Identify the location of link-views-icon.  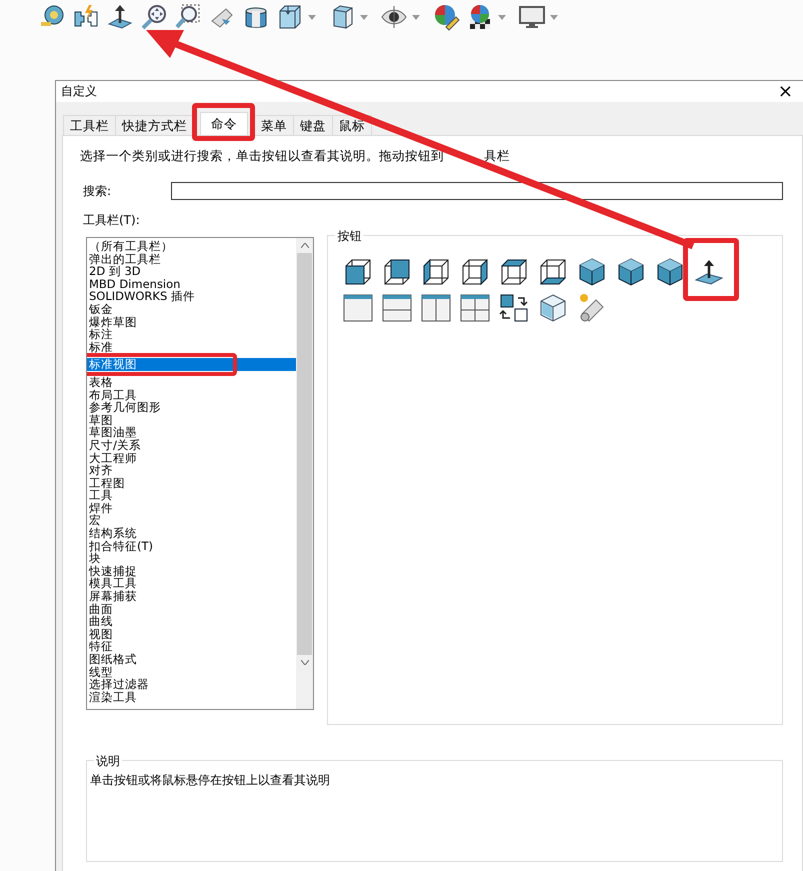
(514, 308).